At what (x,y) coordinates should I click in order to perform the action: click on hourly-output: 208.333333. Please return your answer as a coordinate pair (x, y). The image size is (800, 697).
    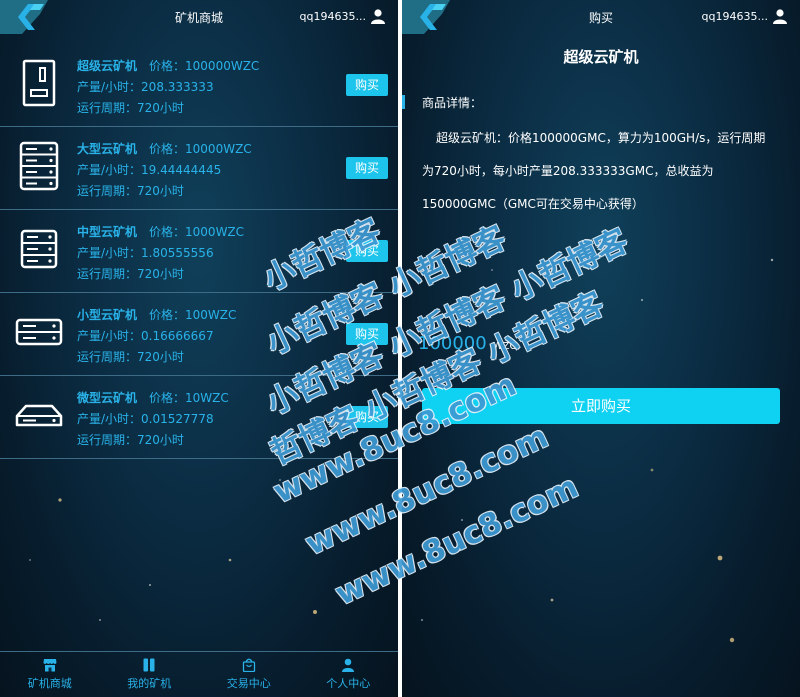
    Looking at the image, I should click on (177, 87).